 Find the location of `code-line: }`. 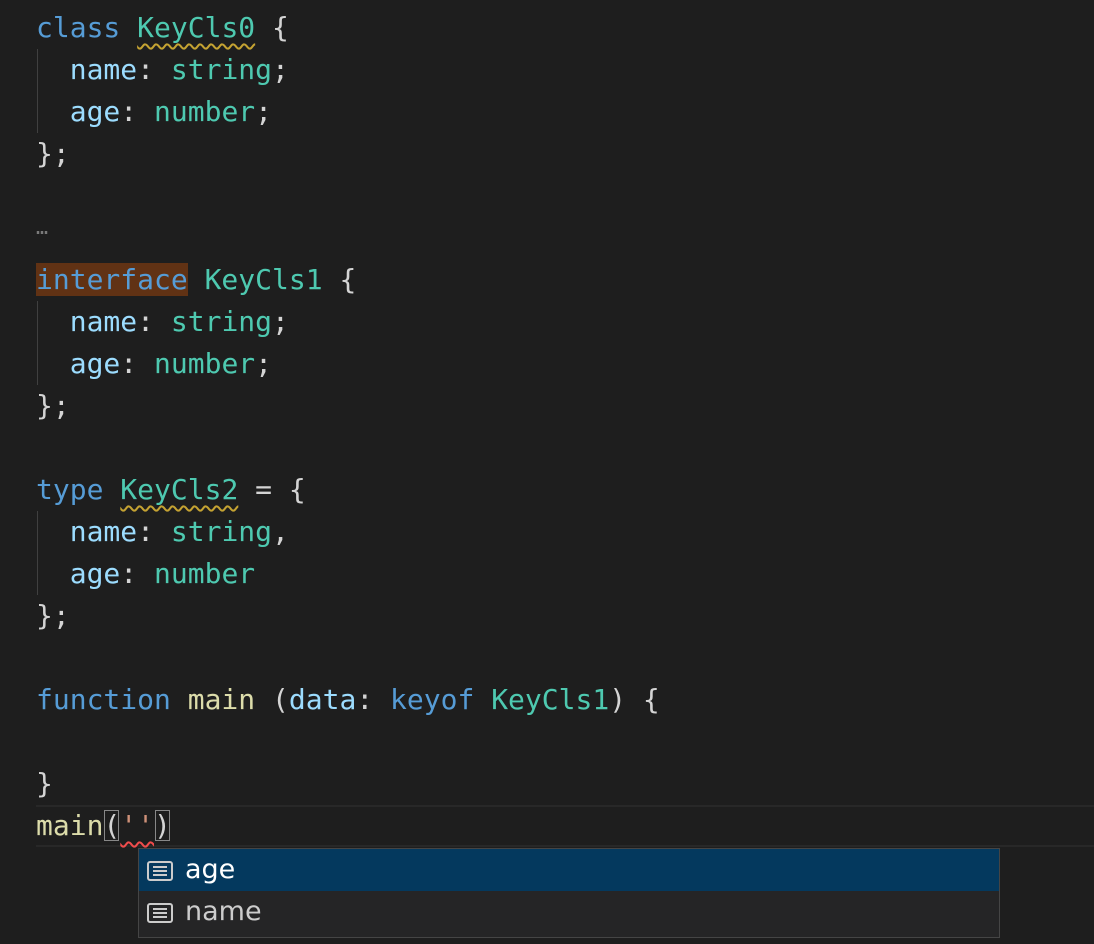

code-line: } is located at coordinates (44, 784).